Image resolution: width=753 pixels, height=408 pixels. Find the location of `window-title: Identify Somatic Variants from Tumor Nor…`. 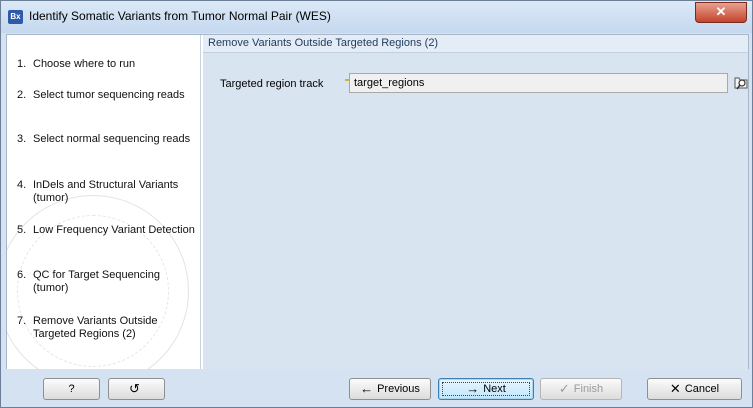

window-title: Identify Somatic Variants from Tumor Nor… is located at coordinates (180, 16).